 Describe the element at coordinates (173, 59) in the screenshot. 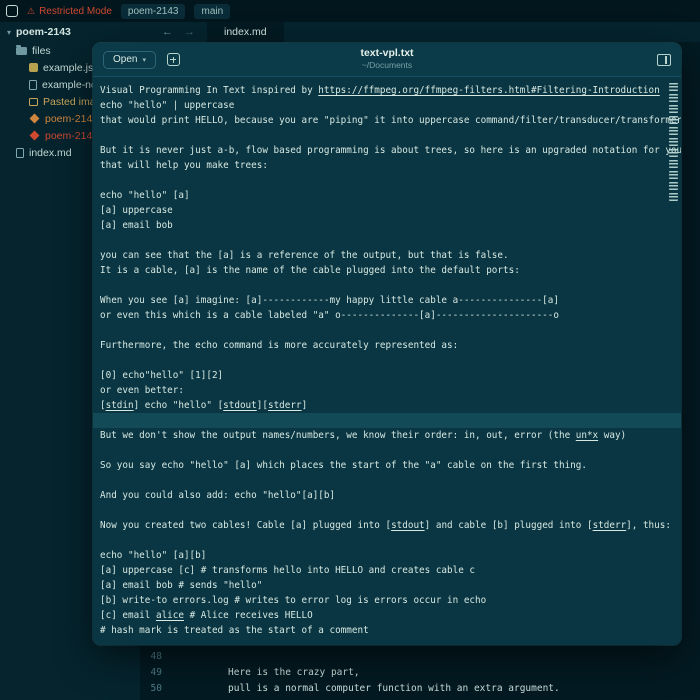

I see `new-file-icon` at that location.